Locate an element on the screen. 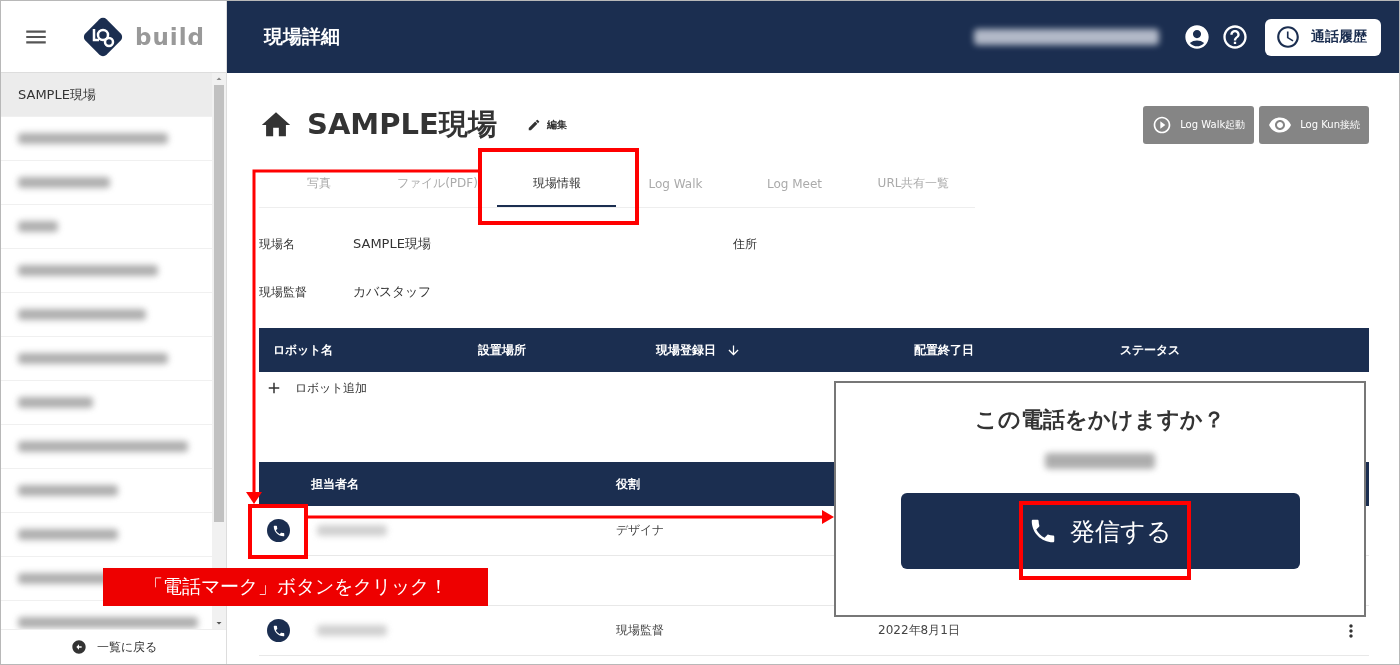 This screenshot has height=665, width=1400. site-title: SAMPLE現場 is located at coordinates (402, 124).